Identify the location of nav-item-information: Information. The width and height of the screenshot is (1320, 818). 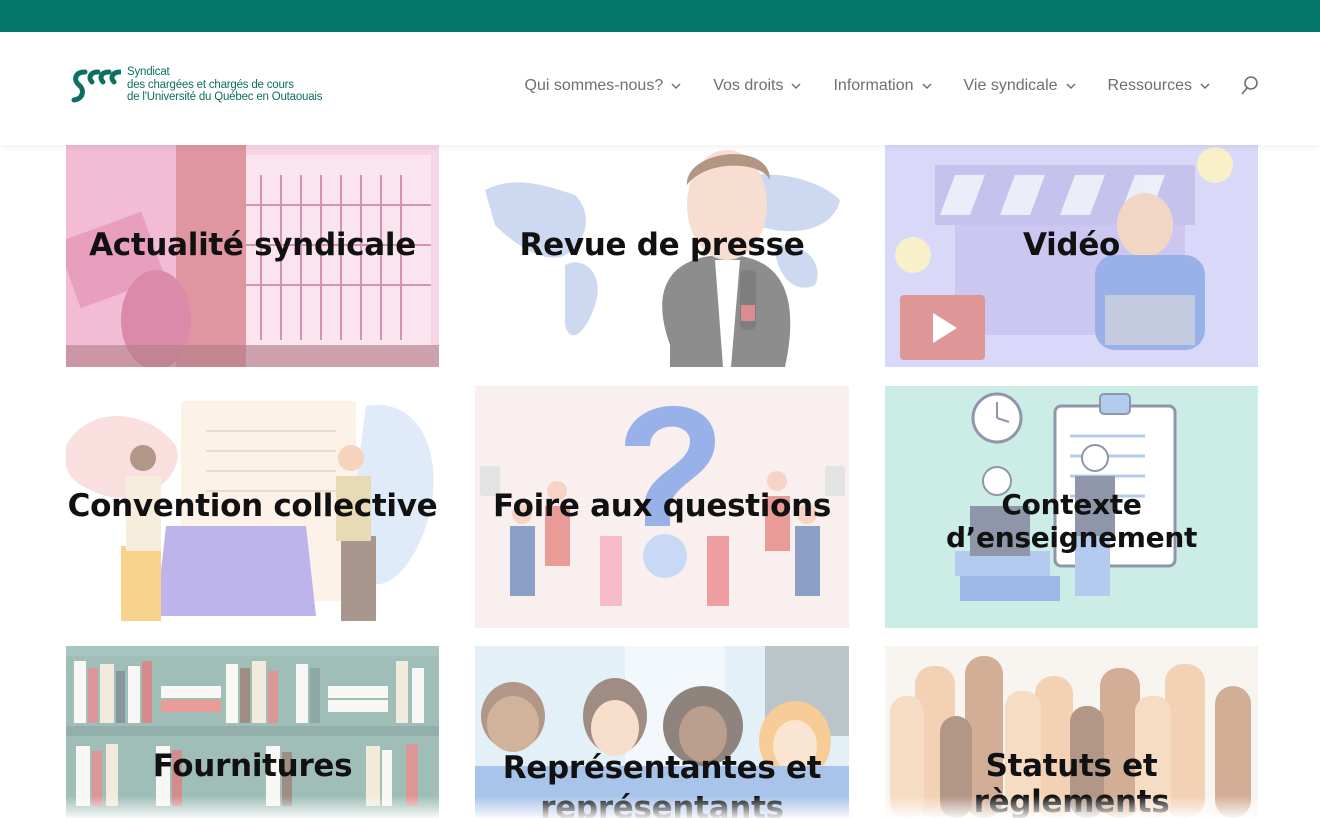
(882, 86).